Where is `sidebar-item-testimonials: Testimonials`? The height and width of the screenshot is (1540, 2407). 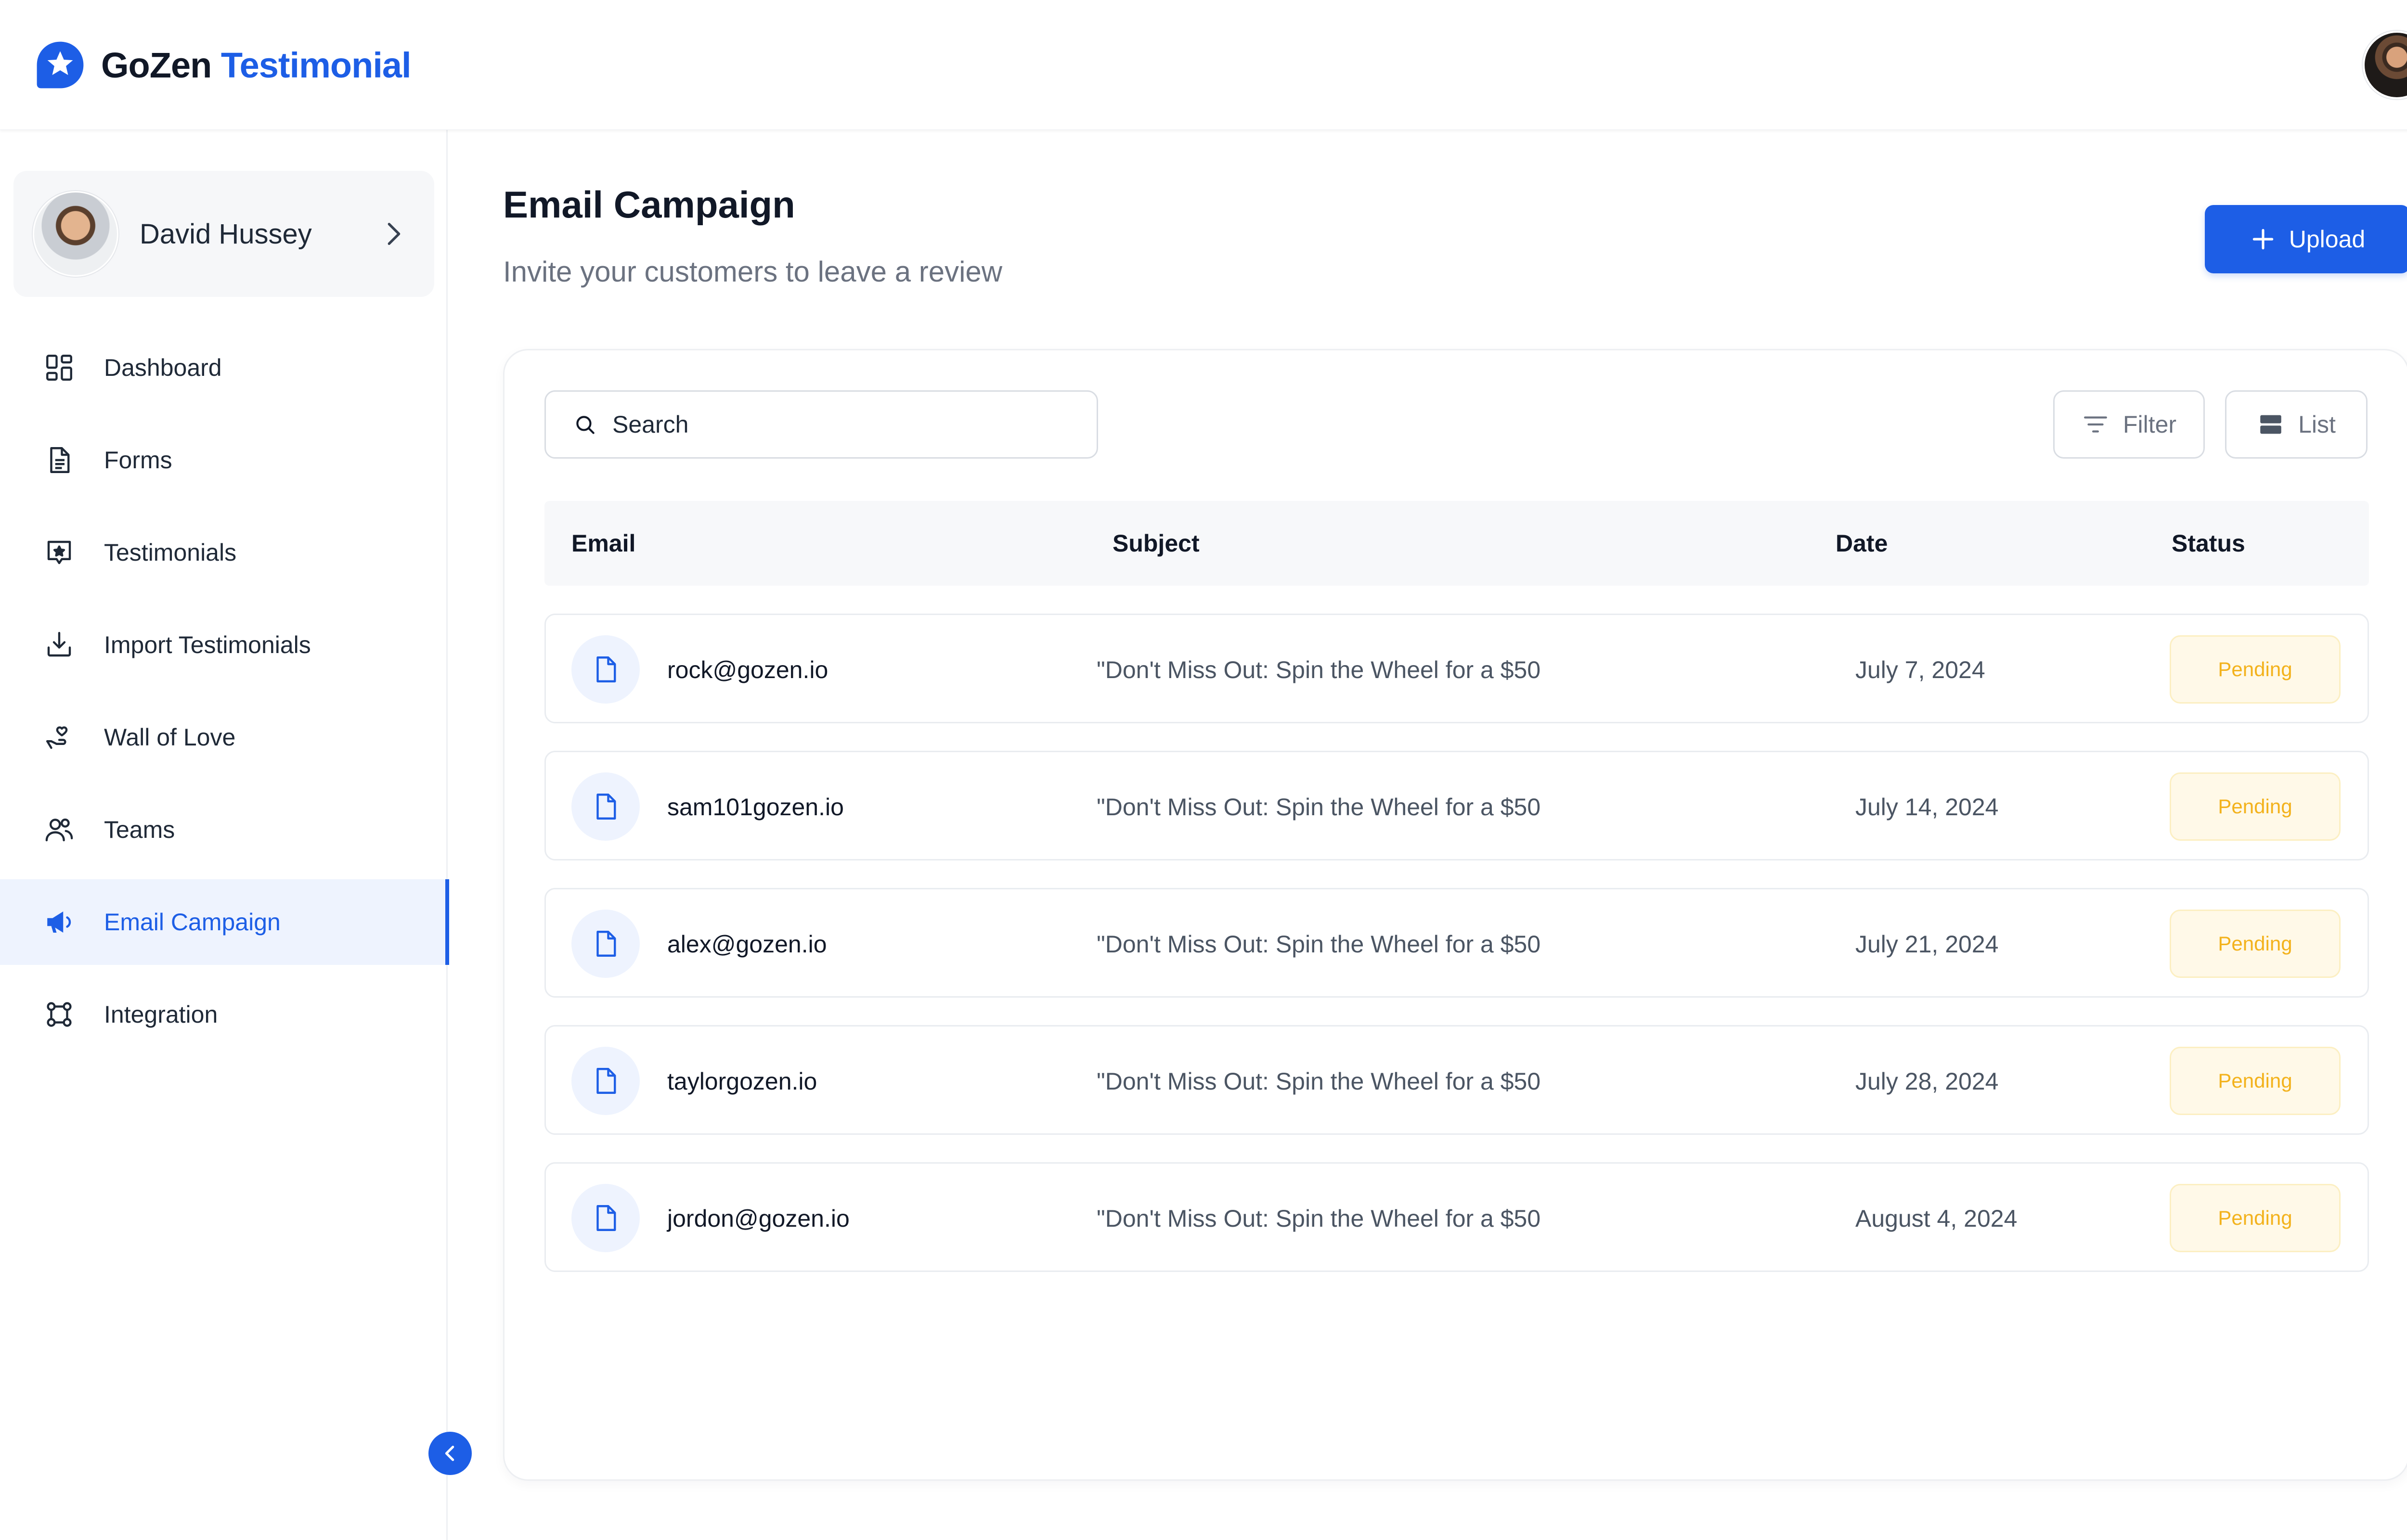
sidebar-item-testimonials: Testimonials is located at coordinates (224, 552).